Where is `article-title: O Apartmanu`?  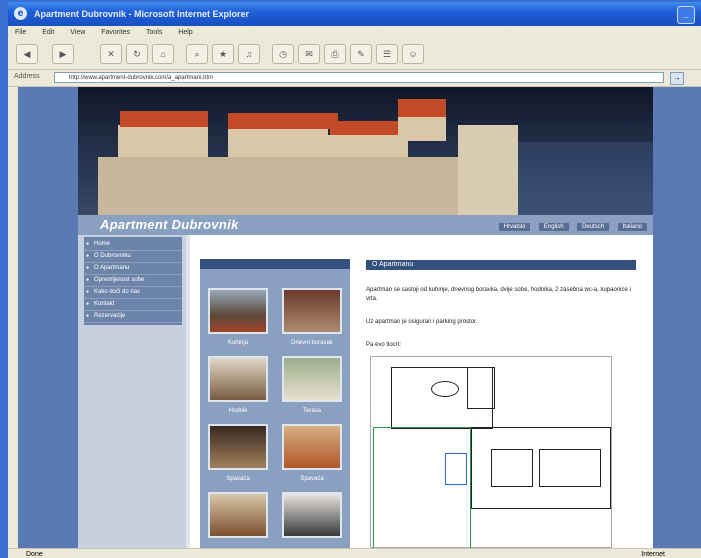 article-title: O Apartmanu is located at coordinates (501, 265).